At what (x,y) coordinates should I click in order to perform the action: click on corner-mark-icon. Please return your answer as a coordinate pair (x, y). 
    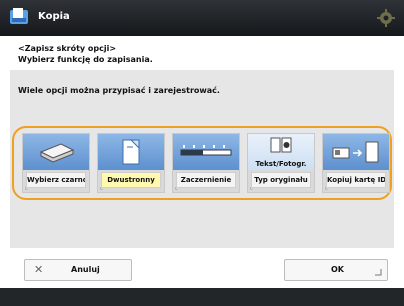
    Looking at the image, I should click on (378, 272).